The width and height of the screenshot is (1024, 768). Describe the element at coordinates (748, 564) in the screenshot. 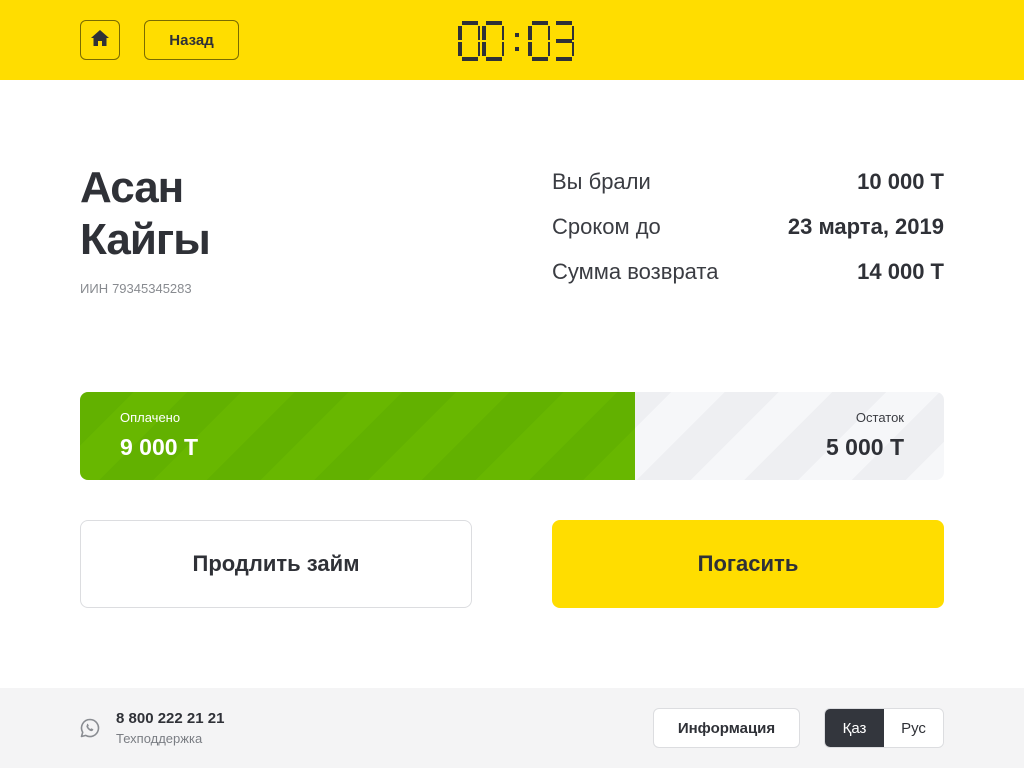

I see `pay-off-button: Погасить` at that location.